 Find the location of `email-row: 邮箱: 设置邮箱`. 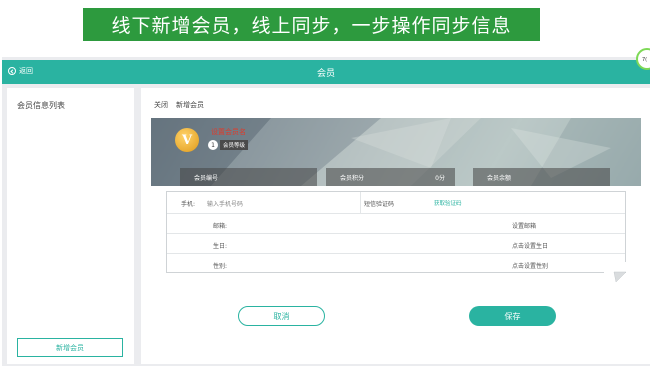

email-row: 邮箱: 设置邮箱 is located at coordinates (396, 224).